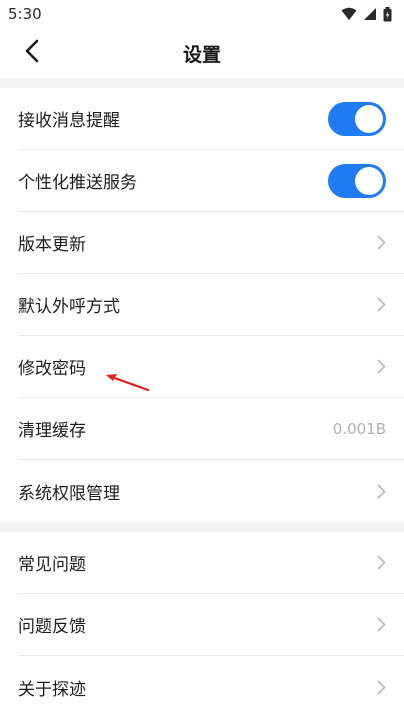 The image size is (404, 720). I want to click on cache-size: 0.001B, so click(359, 428).